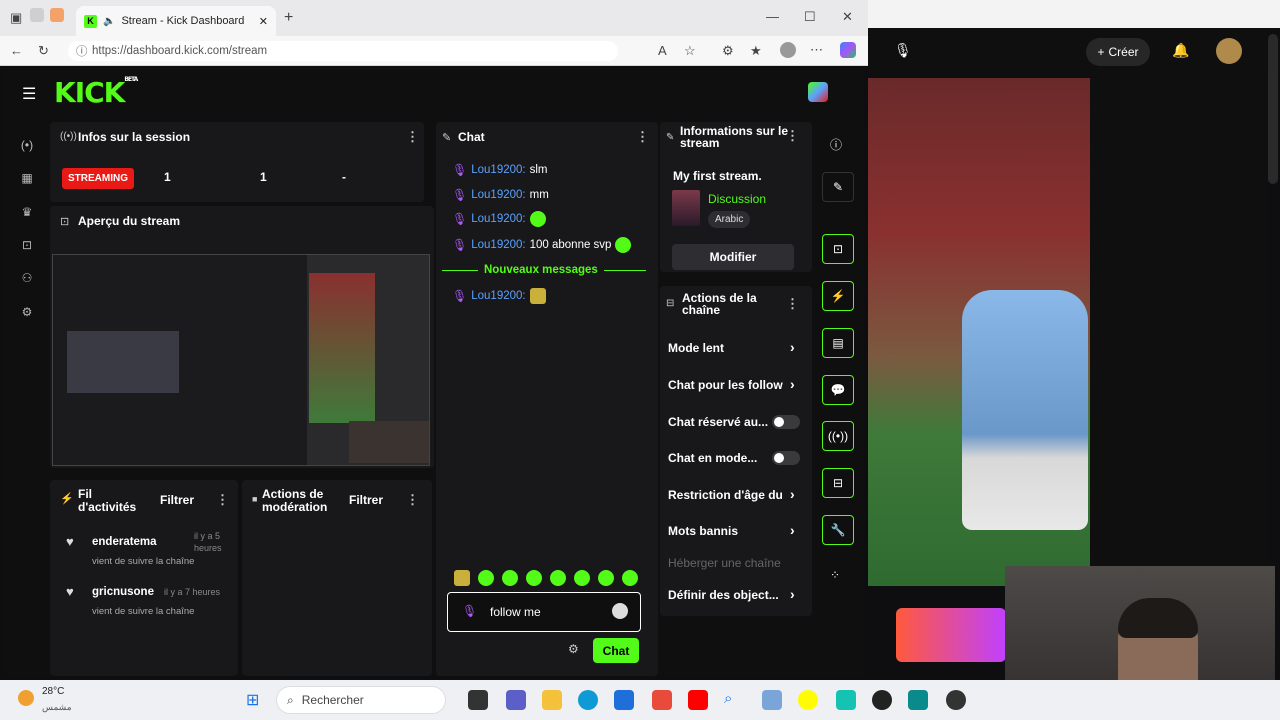  Describe the element at coordinates (838, 187) in the screenshot. I see `edit-rail-button: ✎` at that location.